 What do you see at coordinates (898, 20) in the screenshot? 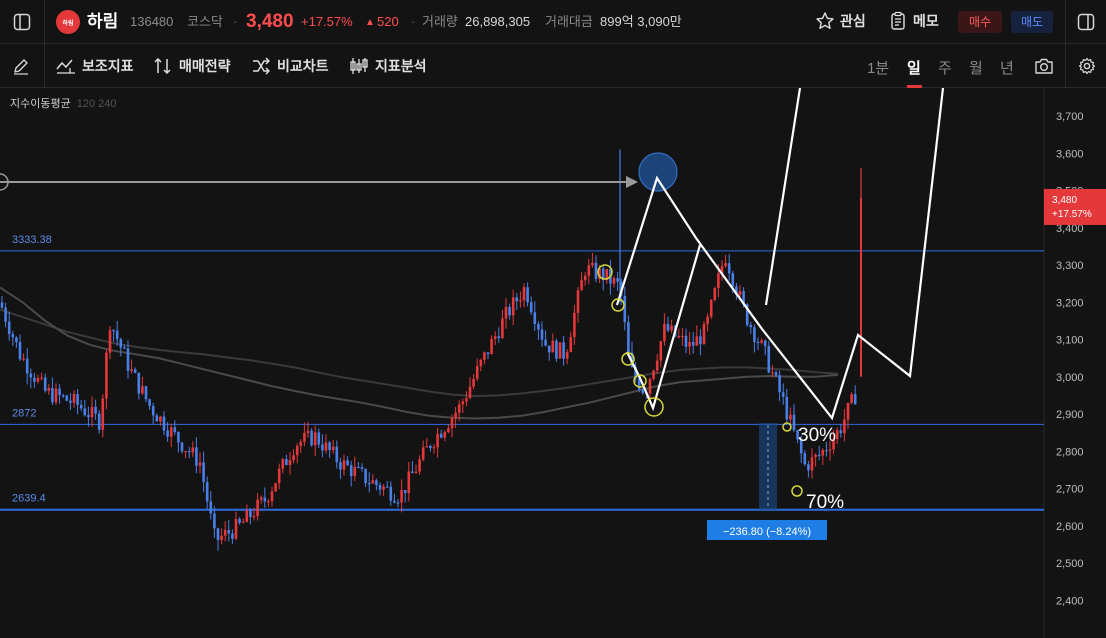
I see `memo-icon` at bounding box center [898, 20].